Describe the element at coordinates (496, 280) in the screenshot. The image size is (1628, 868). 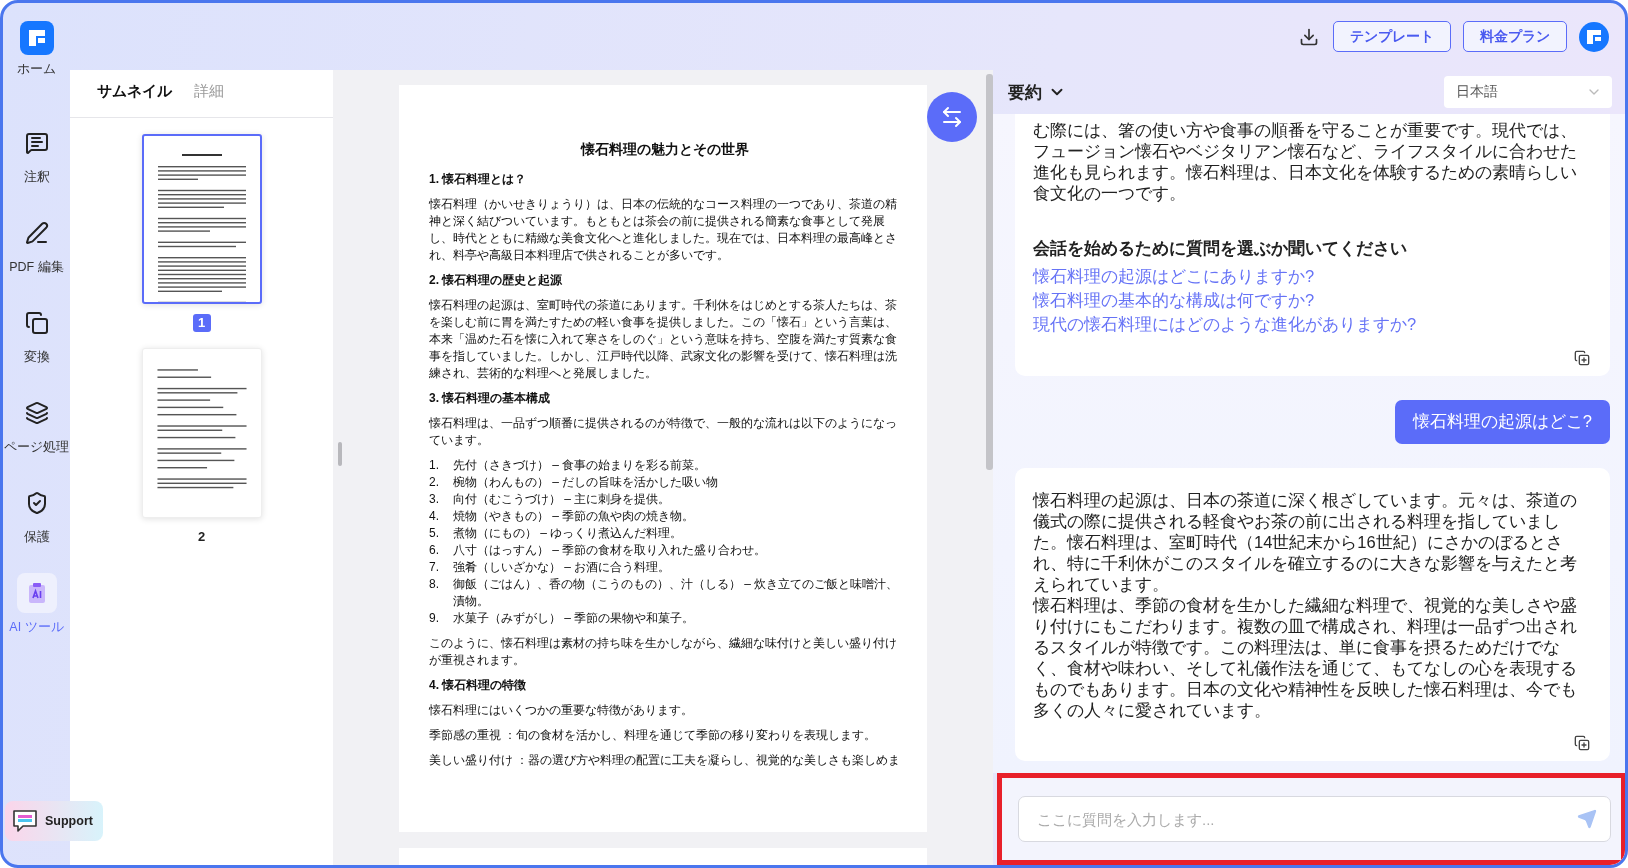
I see `document-heading: 2. 懐石料理の歴史と起源` at that location.